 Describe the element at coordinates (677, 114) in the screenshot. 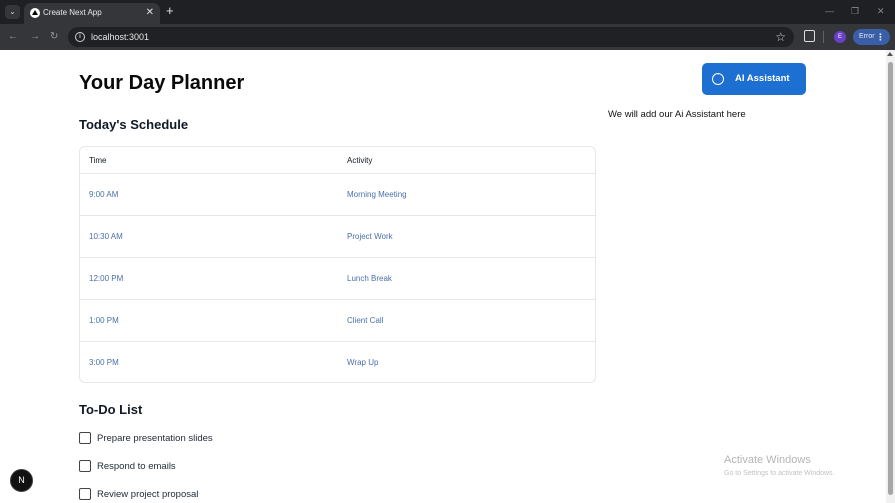

I see `ai-assistant-note: We will add our Ai Assistant here` at that location.